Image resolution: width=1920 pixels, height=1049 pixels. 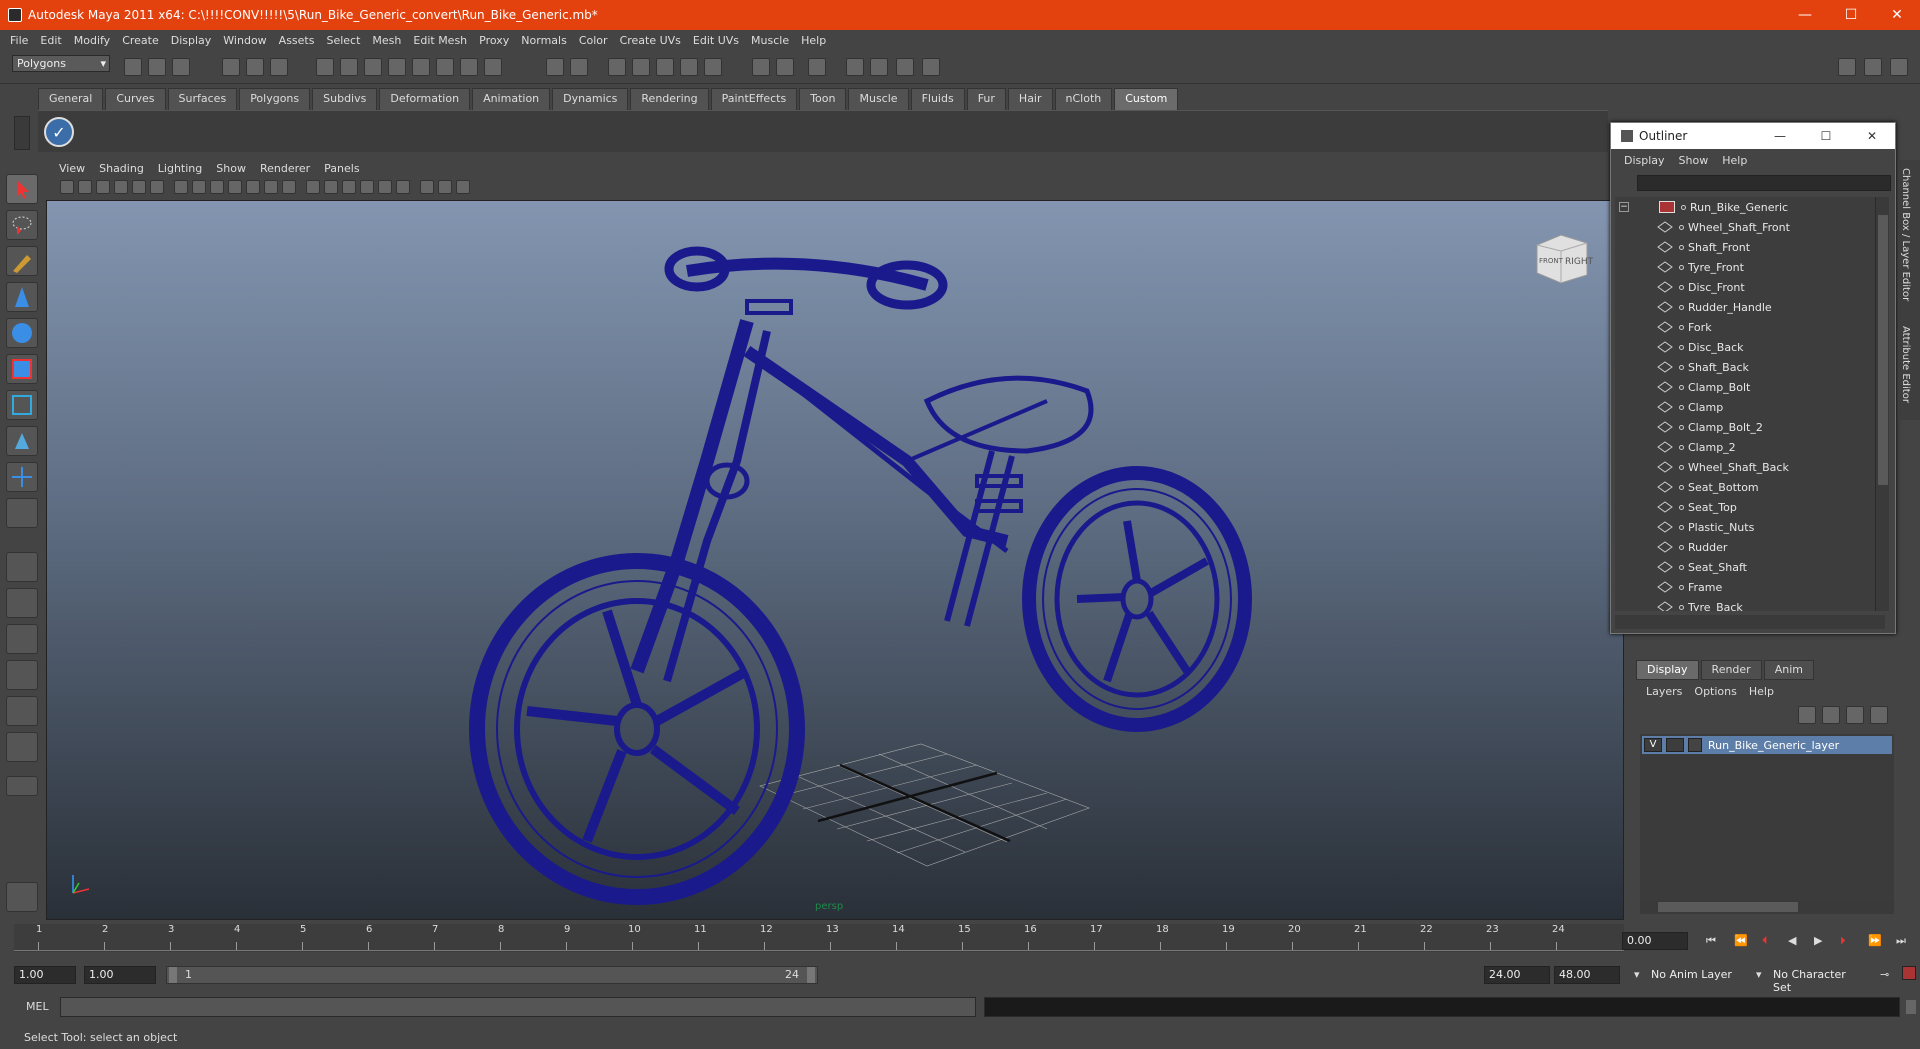 What do you see at coordinates (590, 99) in the screenshot?
I see `shelf-tab-dynamics: Dynamics` at bounding box center [590, 99].